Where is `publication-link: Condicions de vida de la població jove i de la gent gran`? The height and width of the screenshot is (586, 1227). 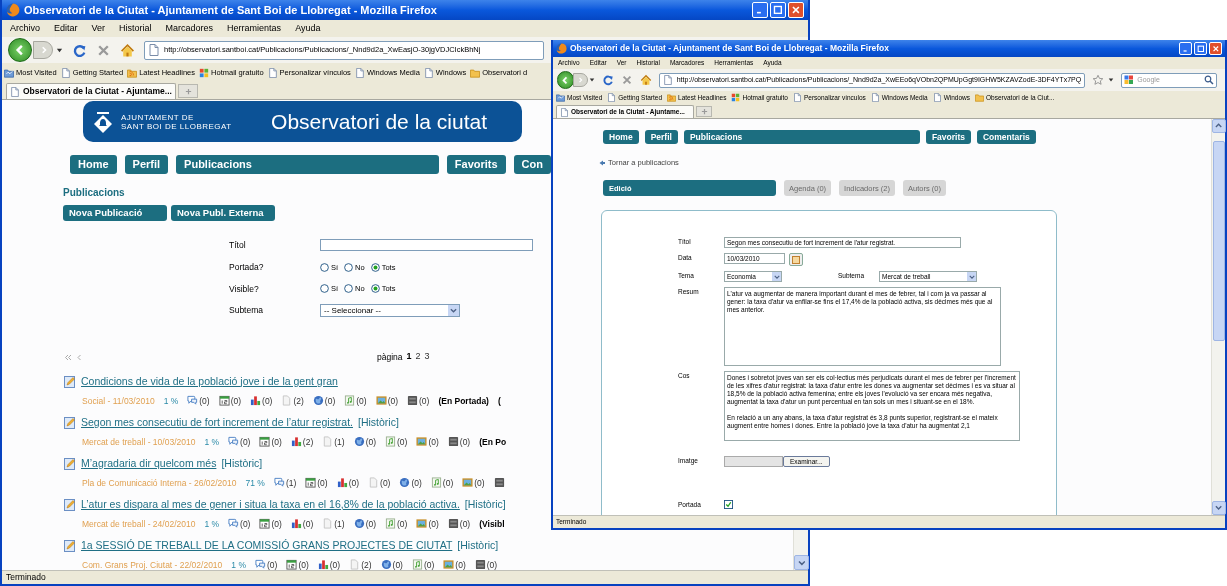
publication-link: Condicions de vida de la població jove i de la gent gran is located at coordinates (209, 381).